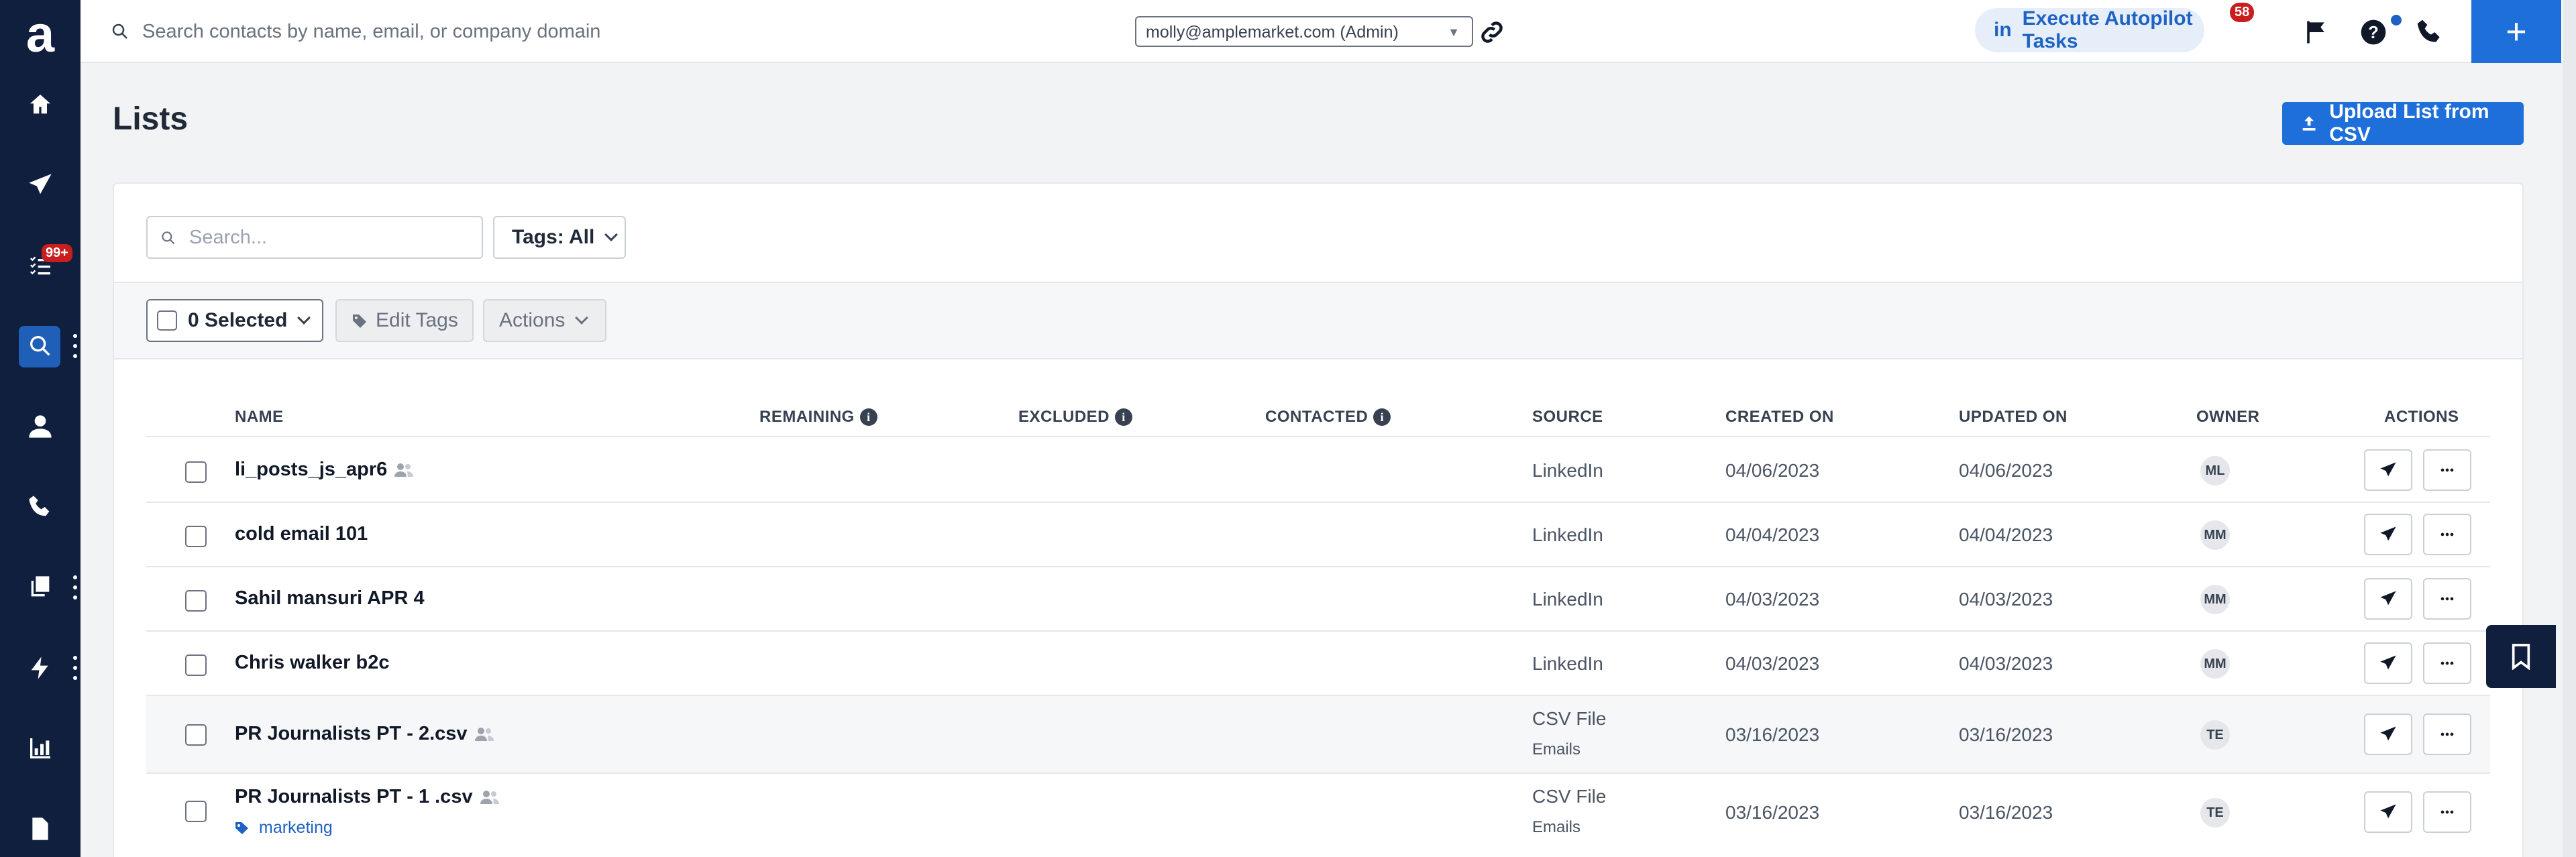  What do you see at coordinates (404, 470) in the screenshot?
I see `shared-users-icon` at bounding box center [404, 470].